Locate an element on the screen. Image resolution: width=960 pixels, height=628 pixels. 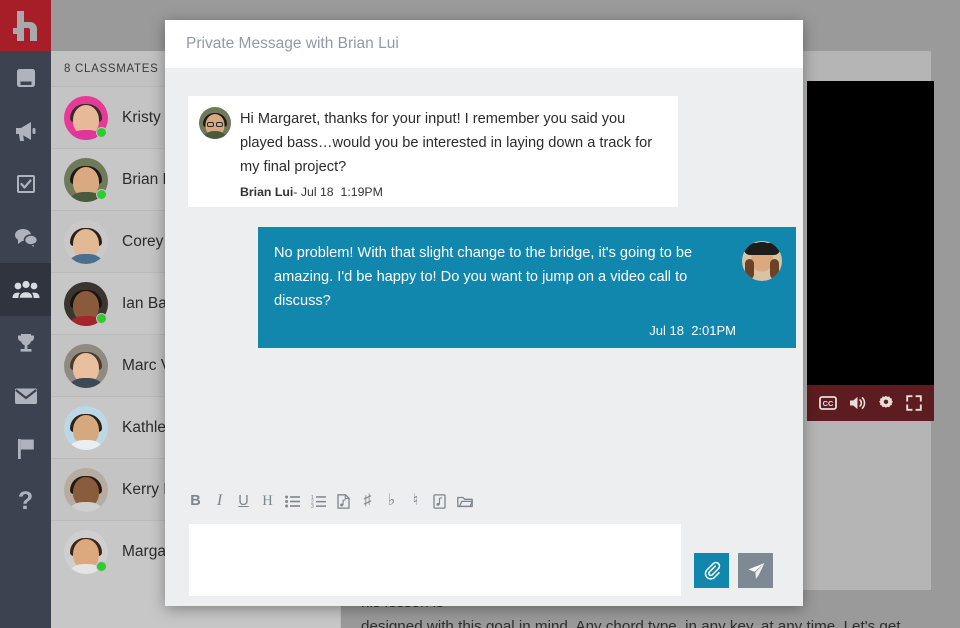
editor-row is located at coordinates (484, 558).